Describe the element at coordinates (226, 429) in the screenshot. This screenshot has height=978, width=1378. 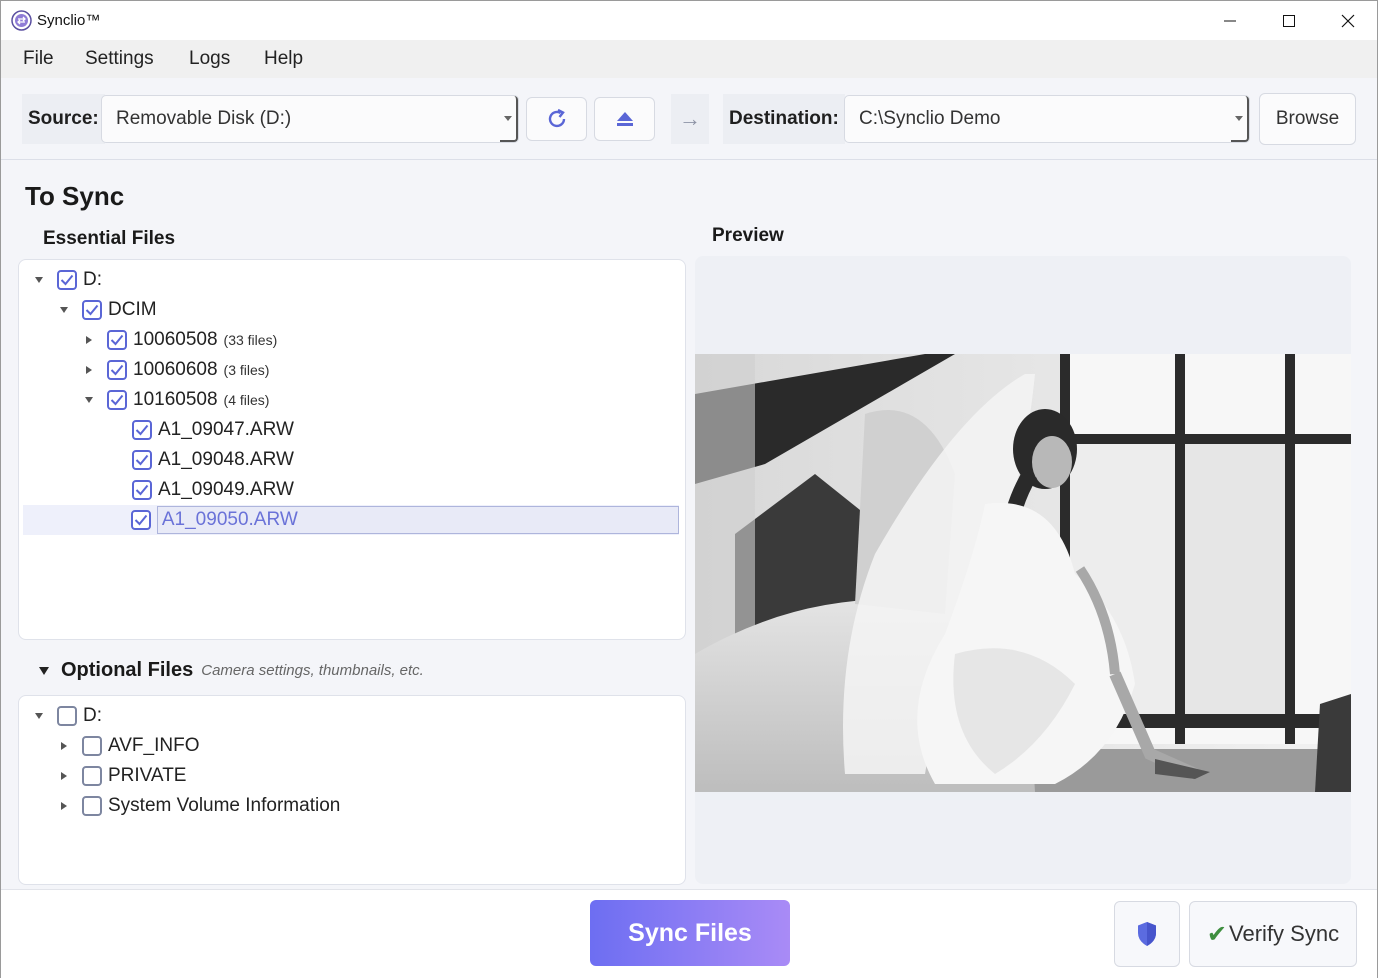
I see `tree-row-label: A1_09047.ARW` at that location.